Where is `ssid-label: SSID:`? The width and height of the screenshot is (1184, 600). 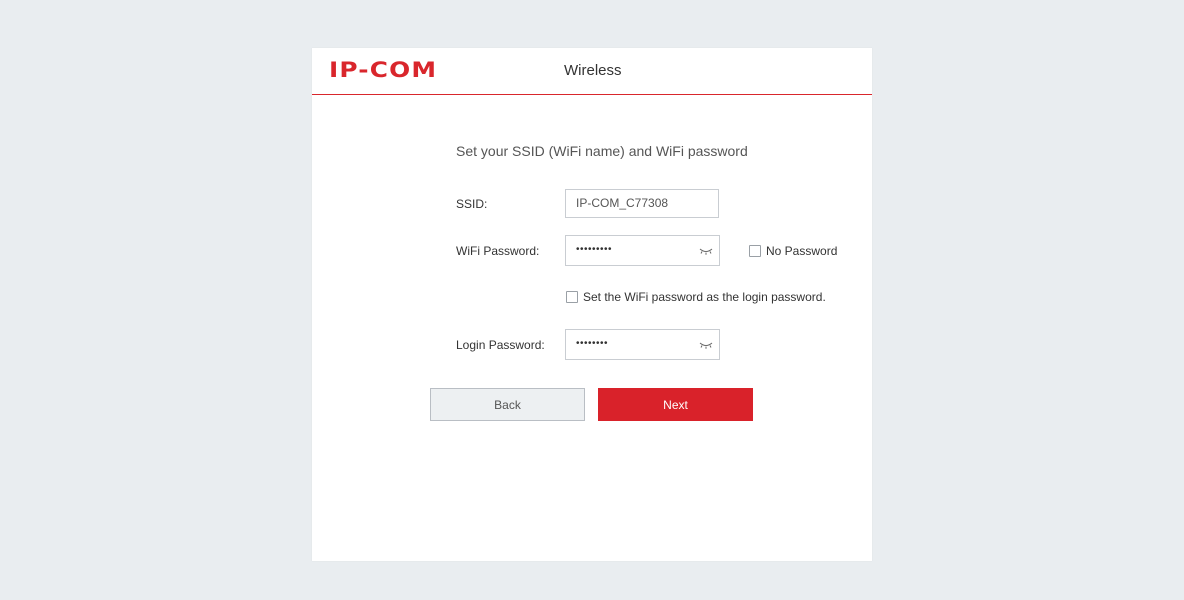 ssid-label: SSID: is located at coordinates (472, 204).